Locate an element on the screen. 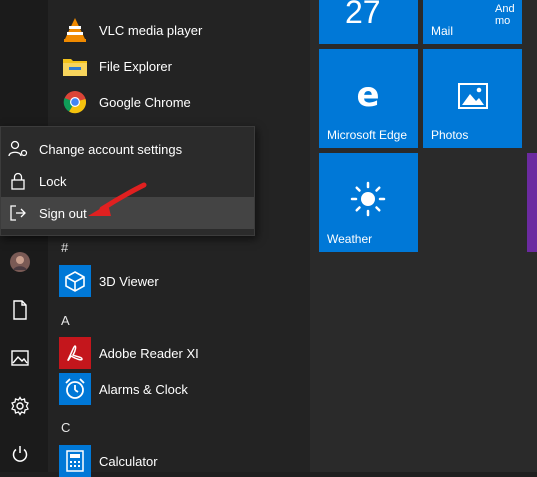  section-header-c: C is located at coordinates (65, 427).